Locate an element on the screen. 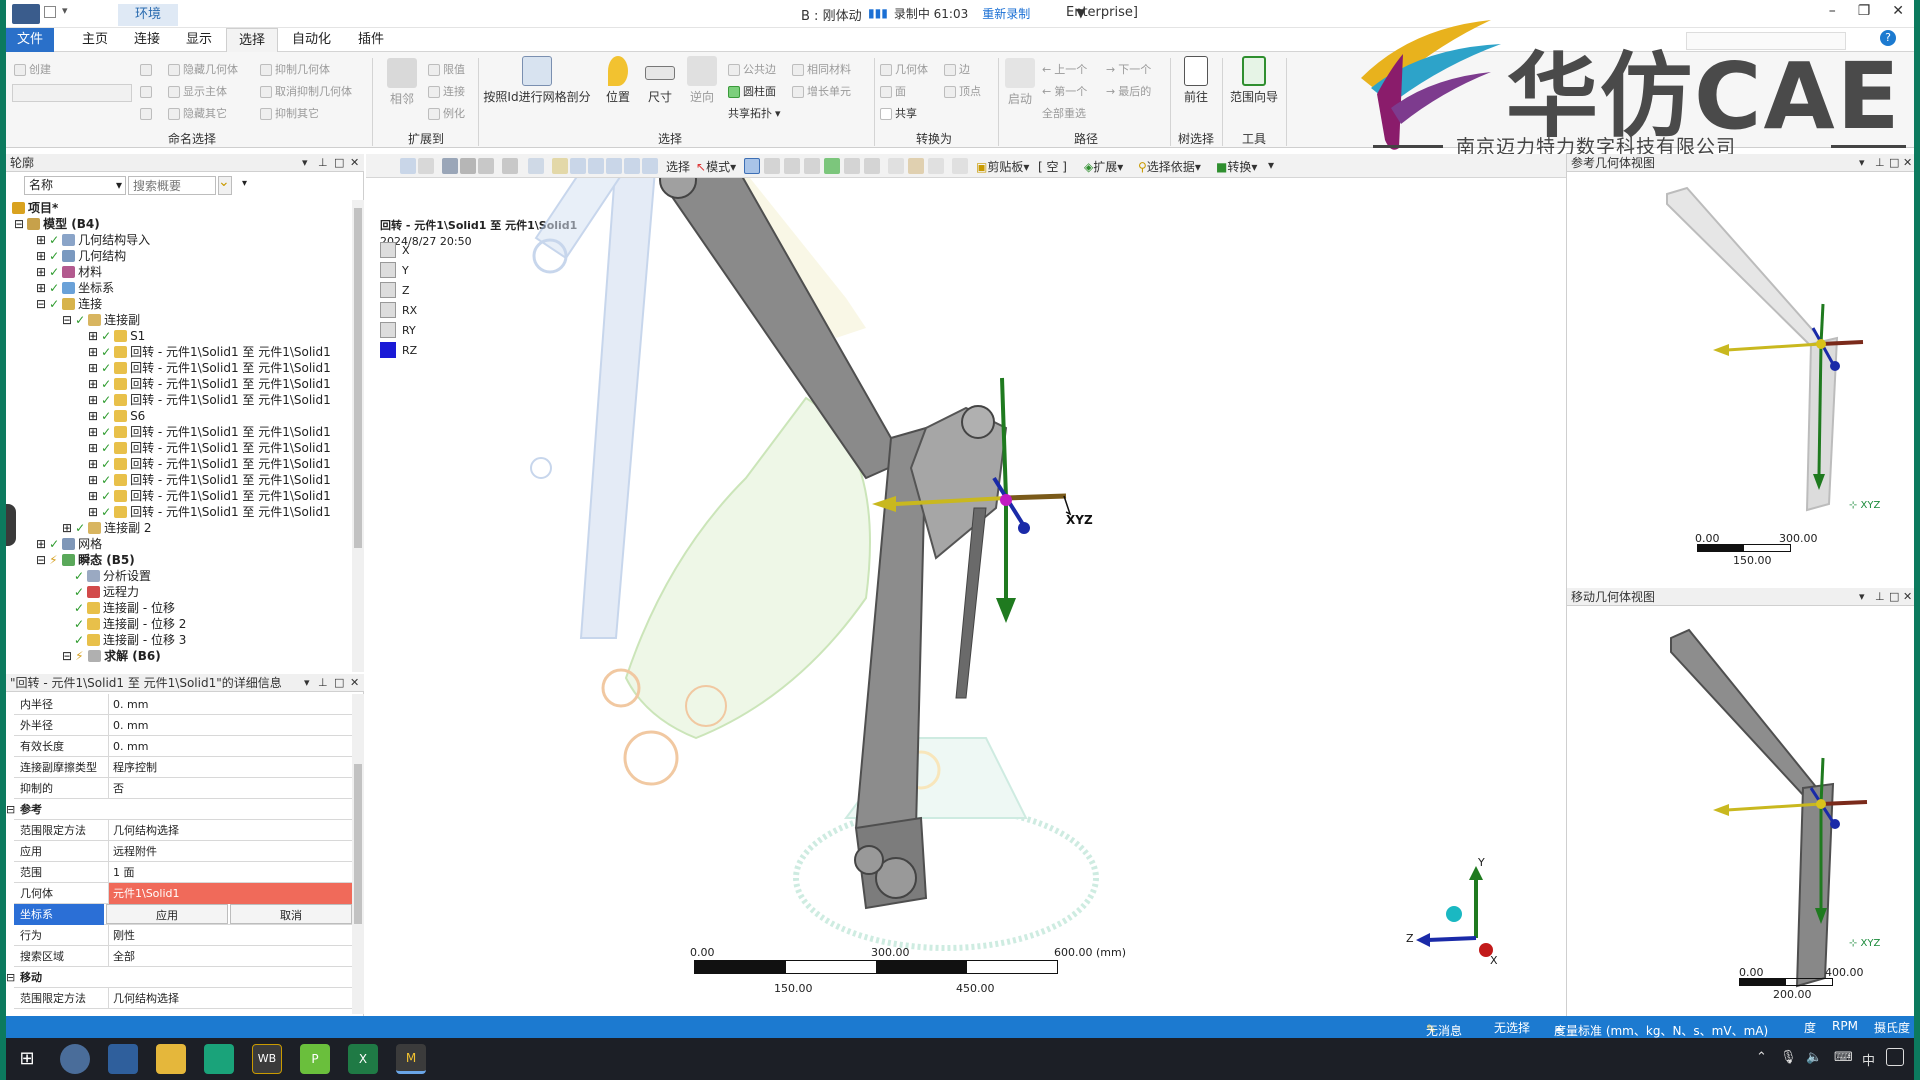 This screenshot has width=1920, height=1080. temperature-unit: 摄氏度 is located at coordinates (1892, 1027).